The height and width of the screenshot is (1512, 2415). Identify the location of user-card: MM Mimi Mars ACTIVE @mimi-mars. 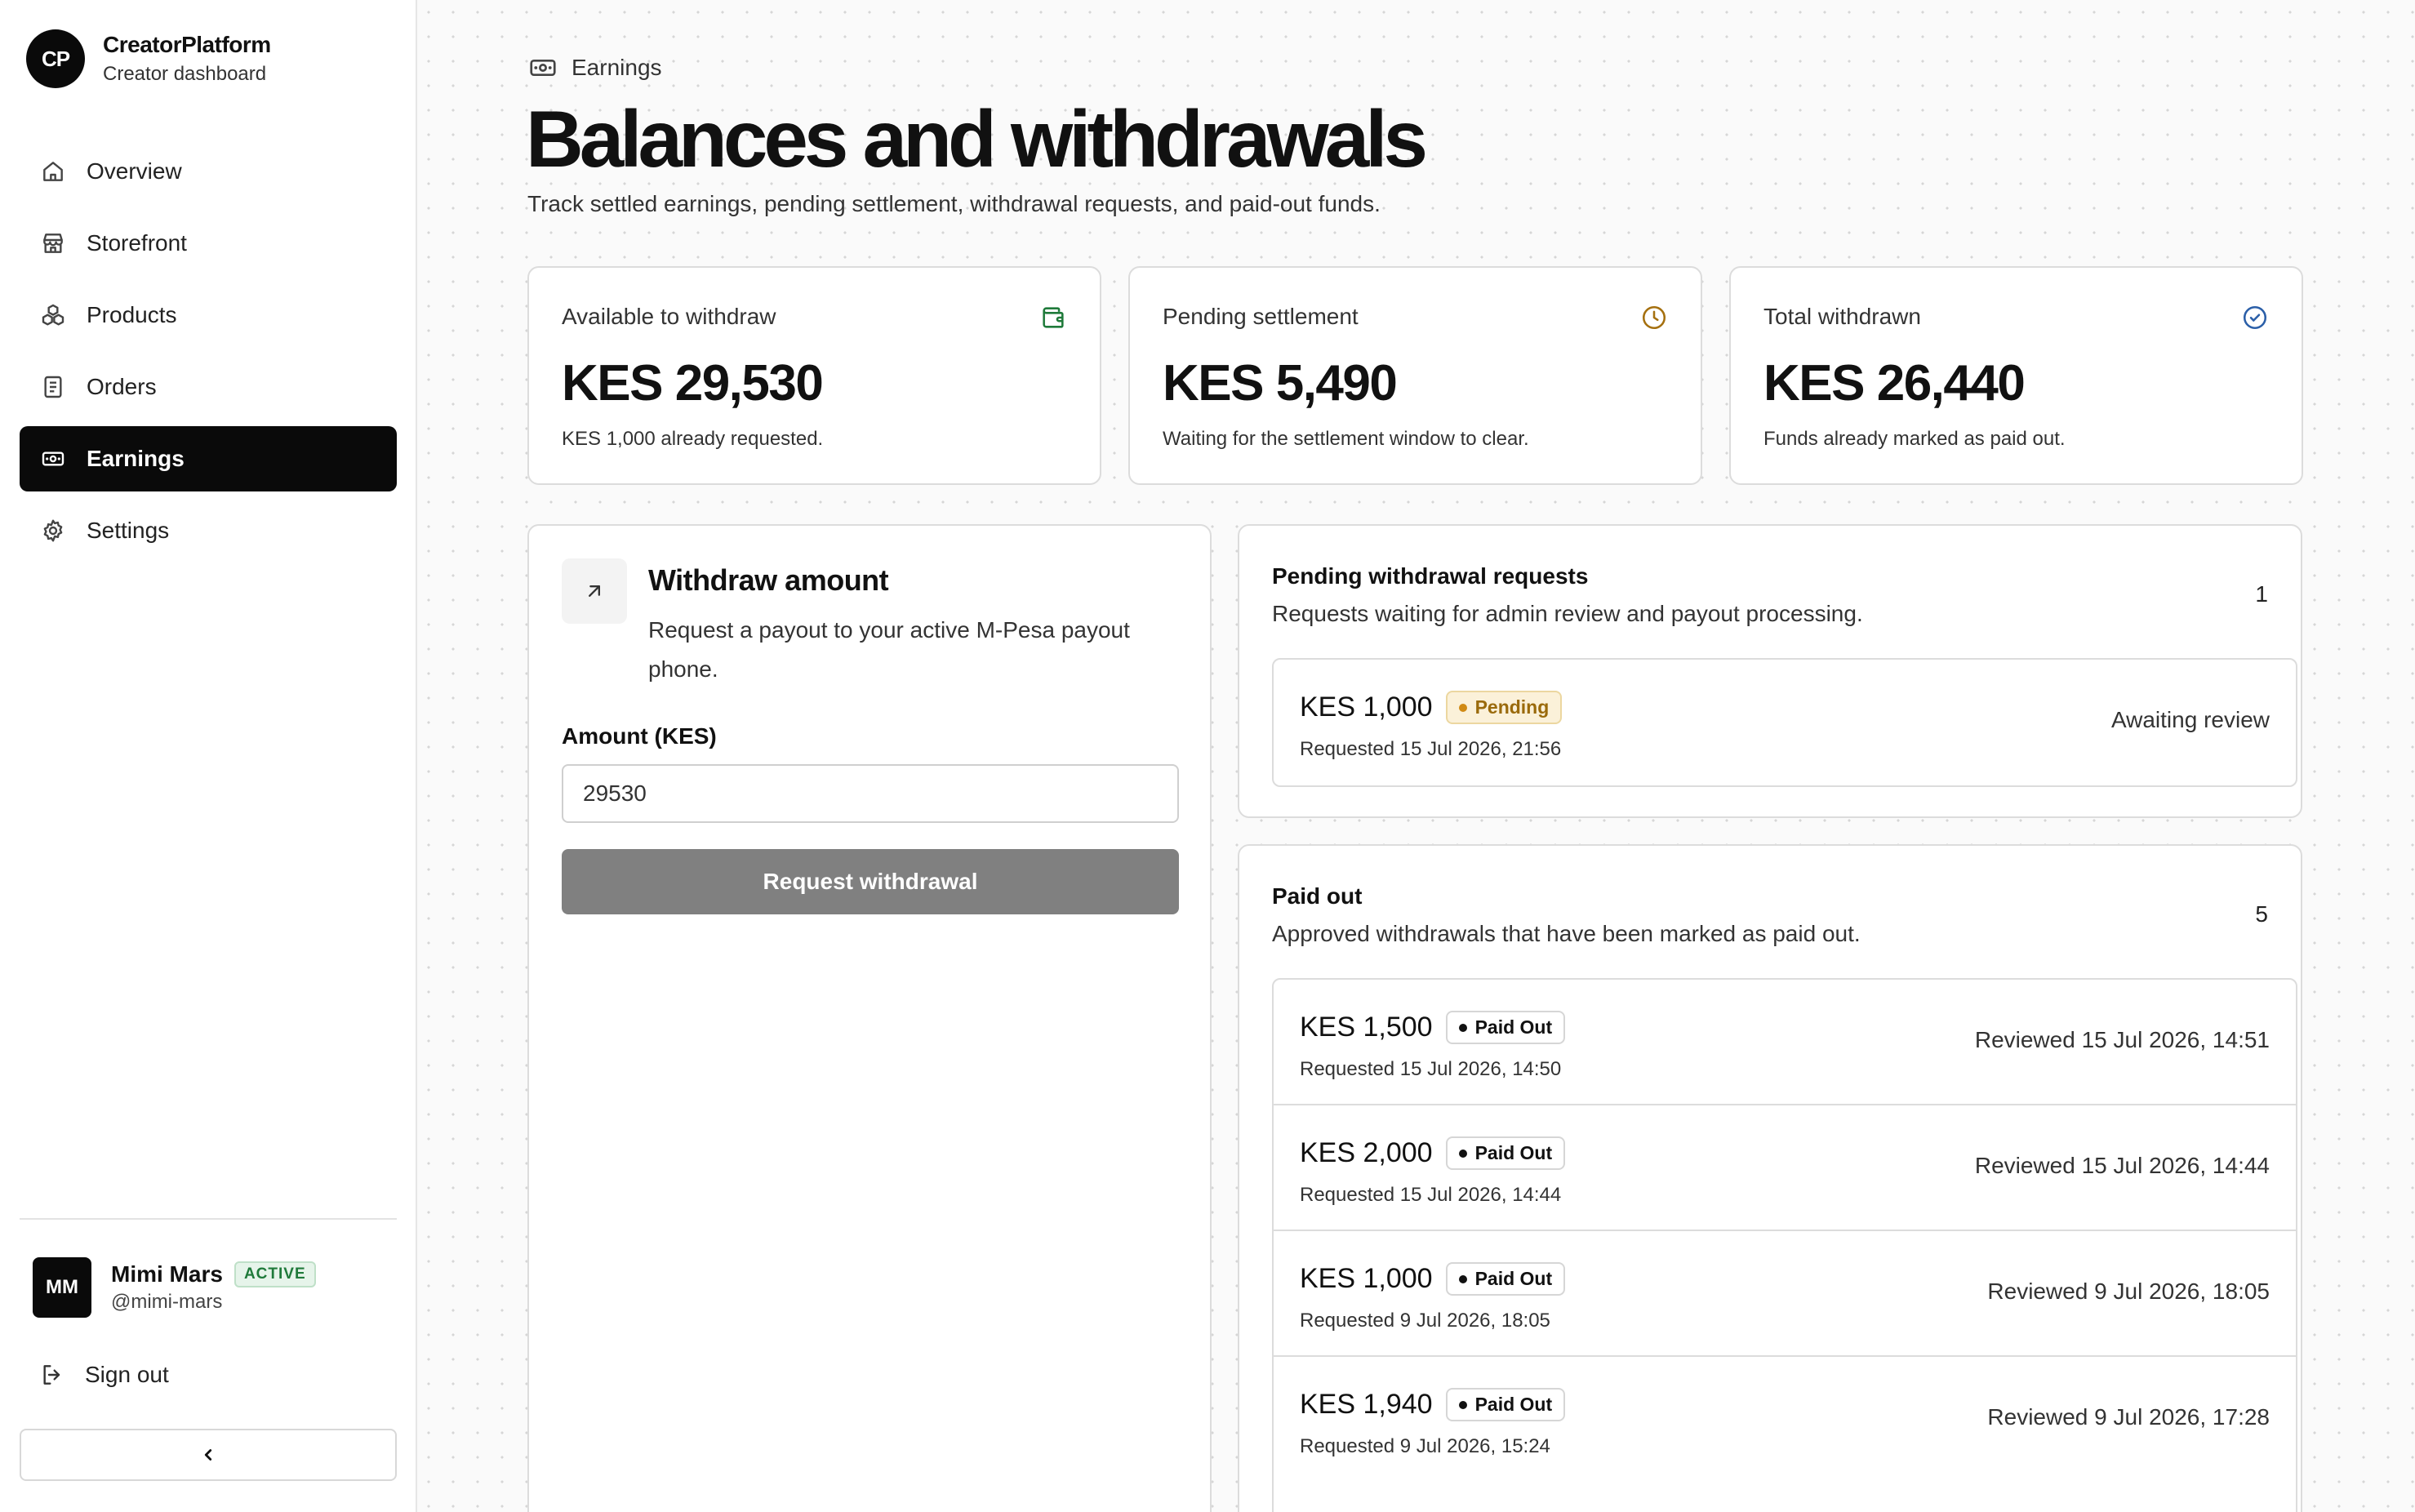
(175, 1287).